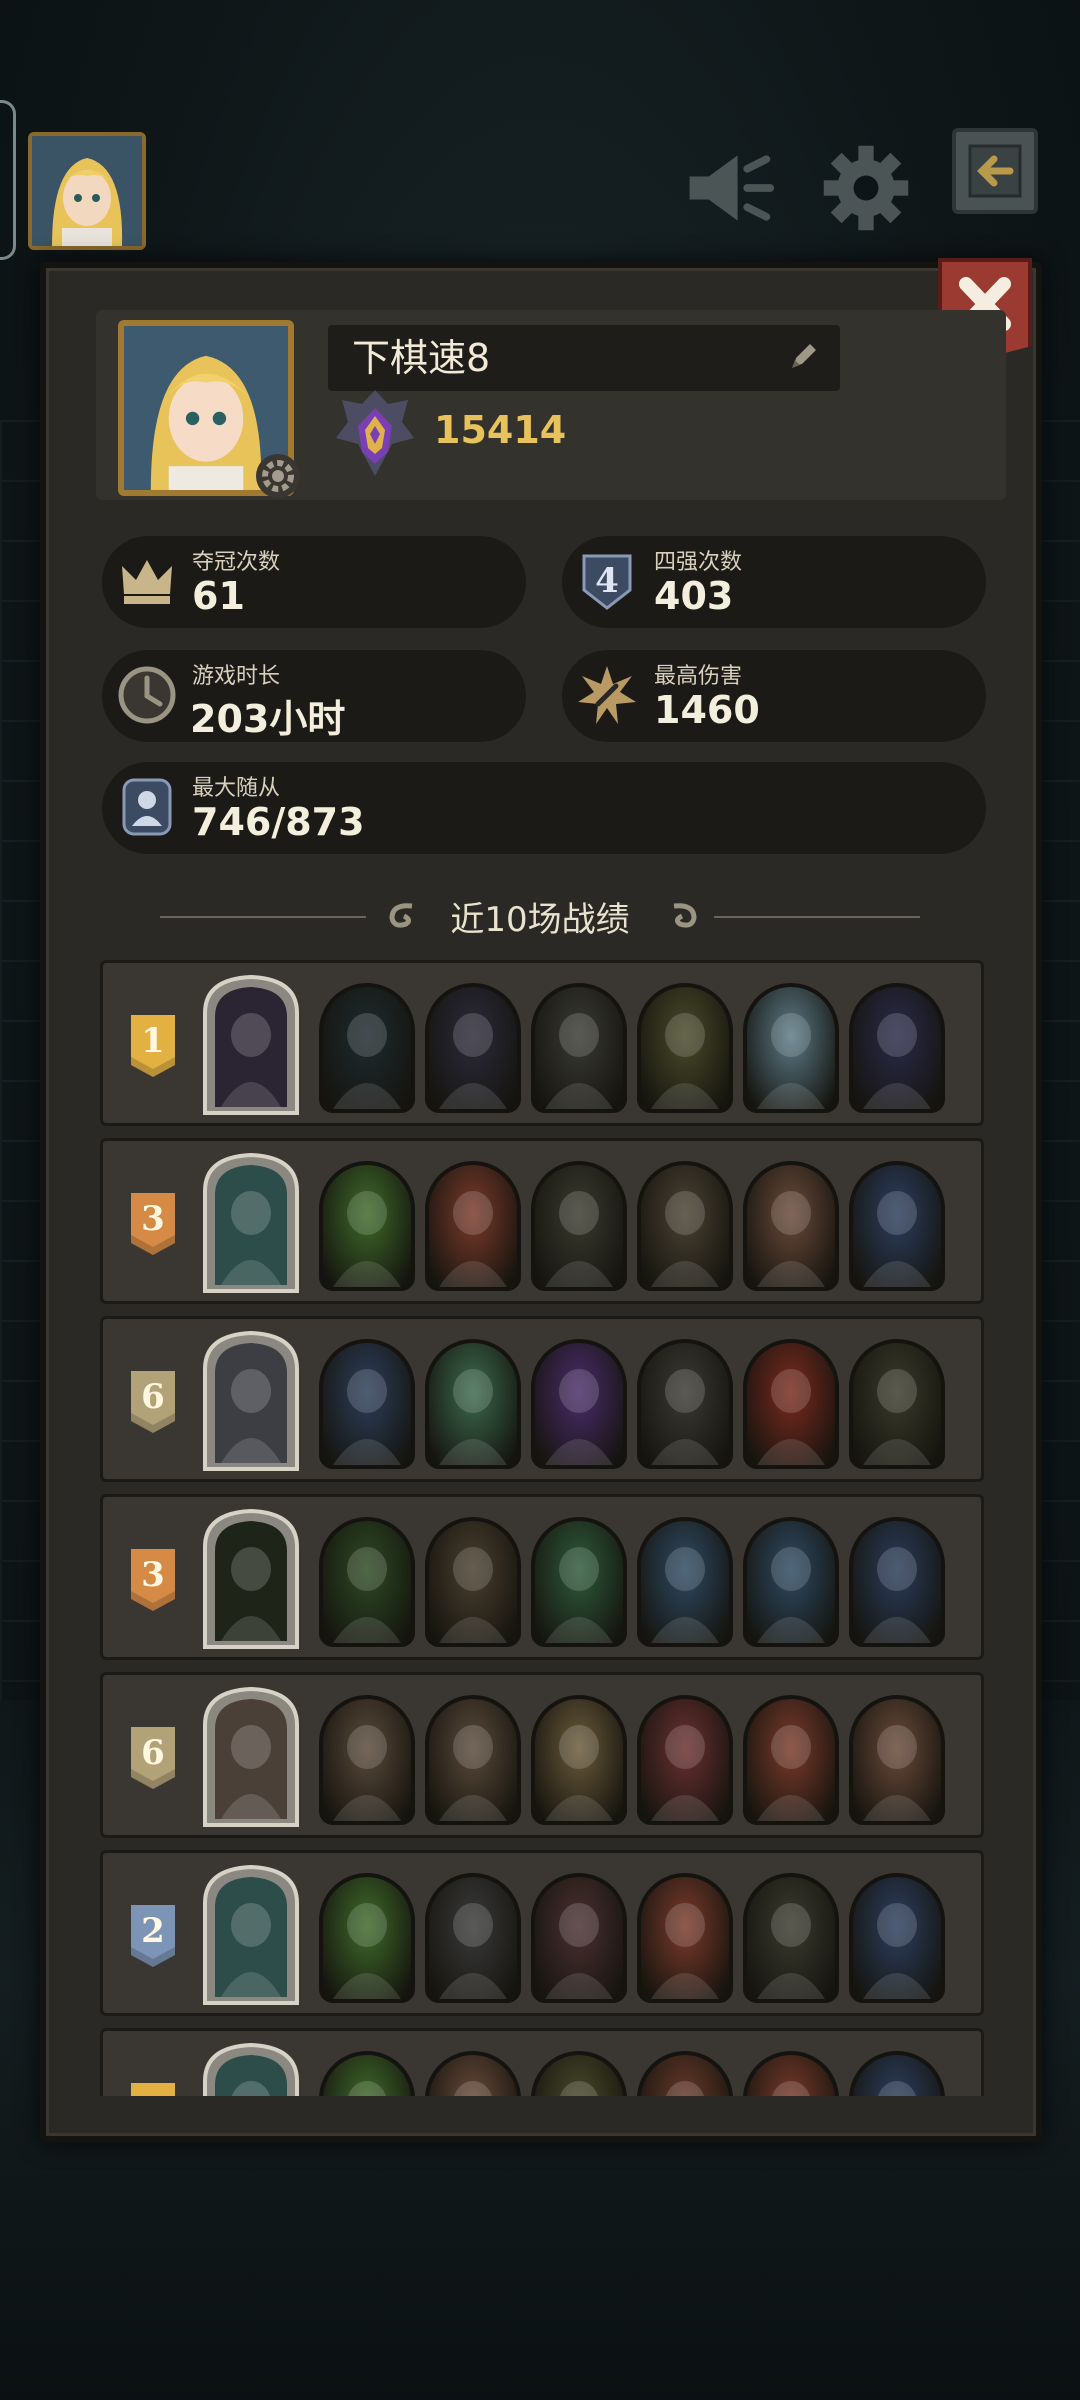 This screenshot has width=1080, height=2400. I want to click on stat-value-playtime: 203小时, so click(268, 719).